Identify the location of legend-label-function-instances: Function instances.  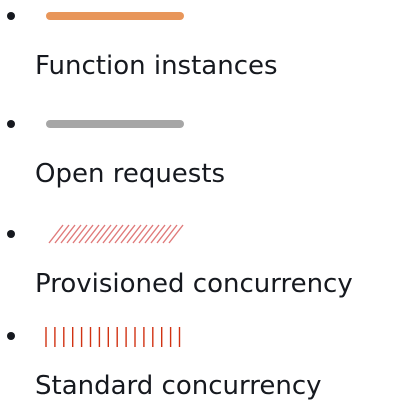
(156, 66).